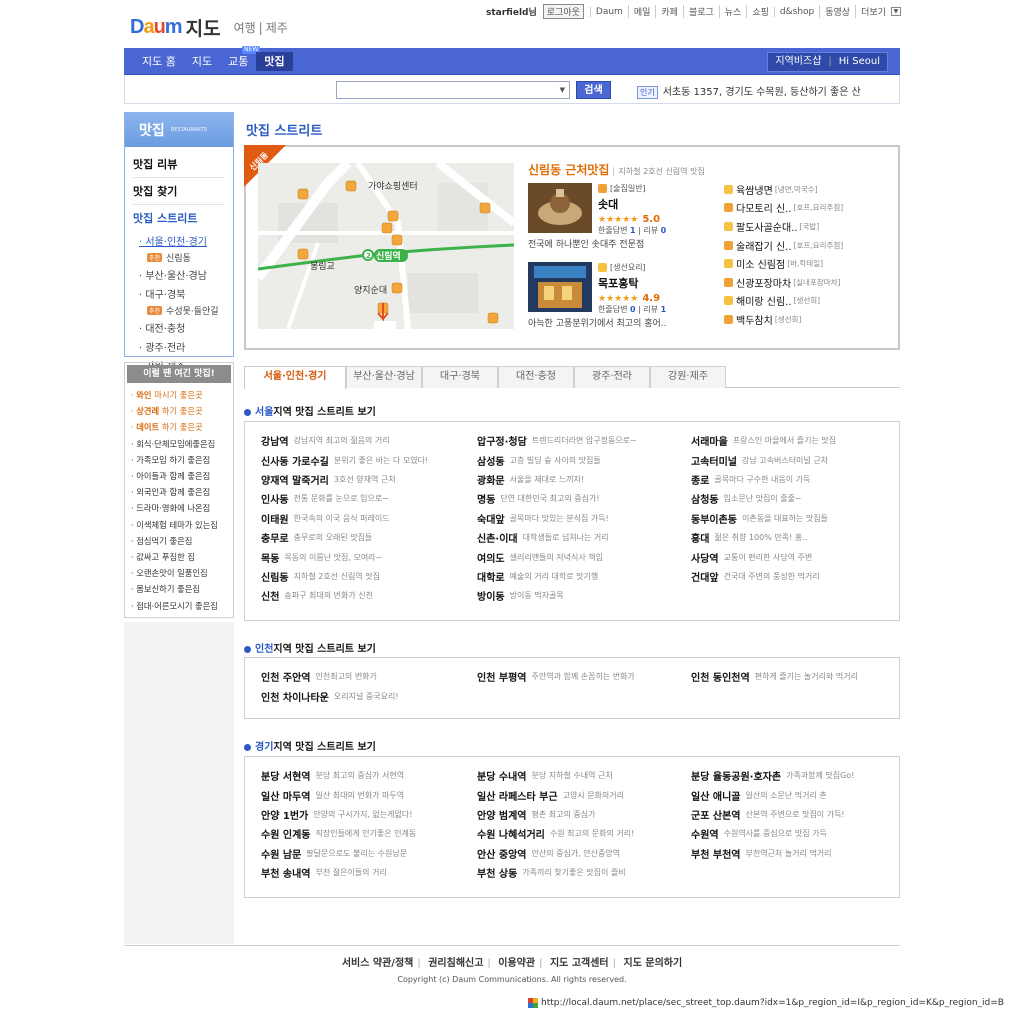  Describe the element at coordinates (653, 963) in the screenshot. I see `footer-link-inquiry: 지도 문의하기` at that location.